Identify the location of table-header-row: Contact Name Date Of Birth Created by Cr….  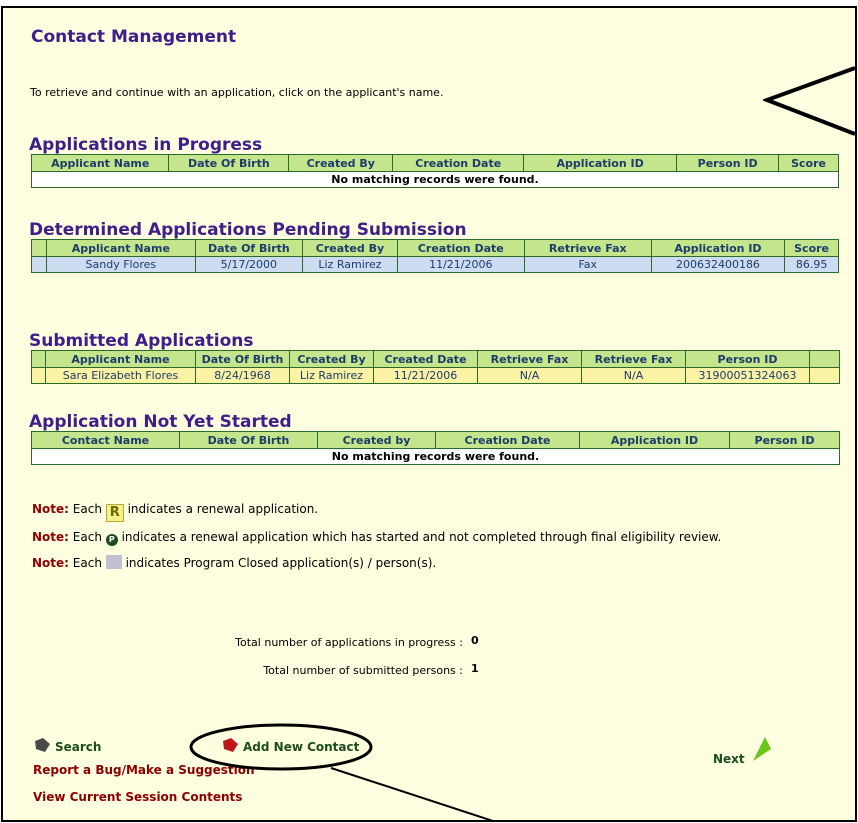
(435, 440).